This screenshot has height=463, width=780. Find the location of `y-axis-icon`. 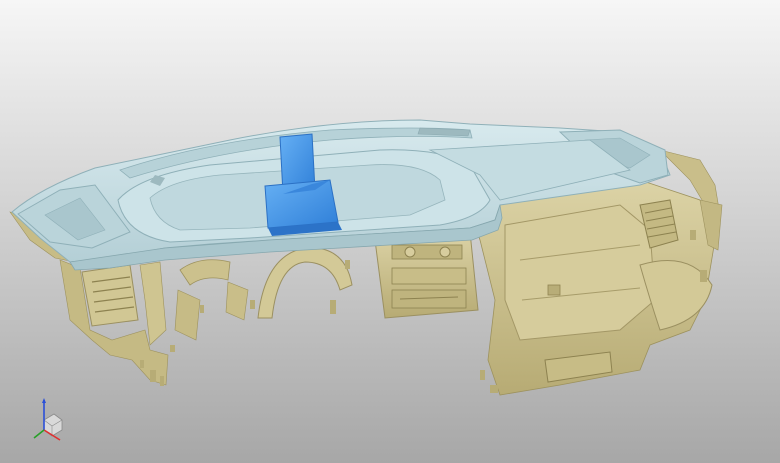

y-axis-icon is located at coordinates (39, 434).